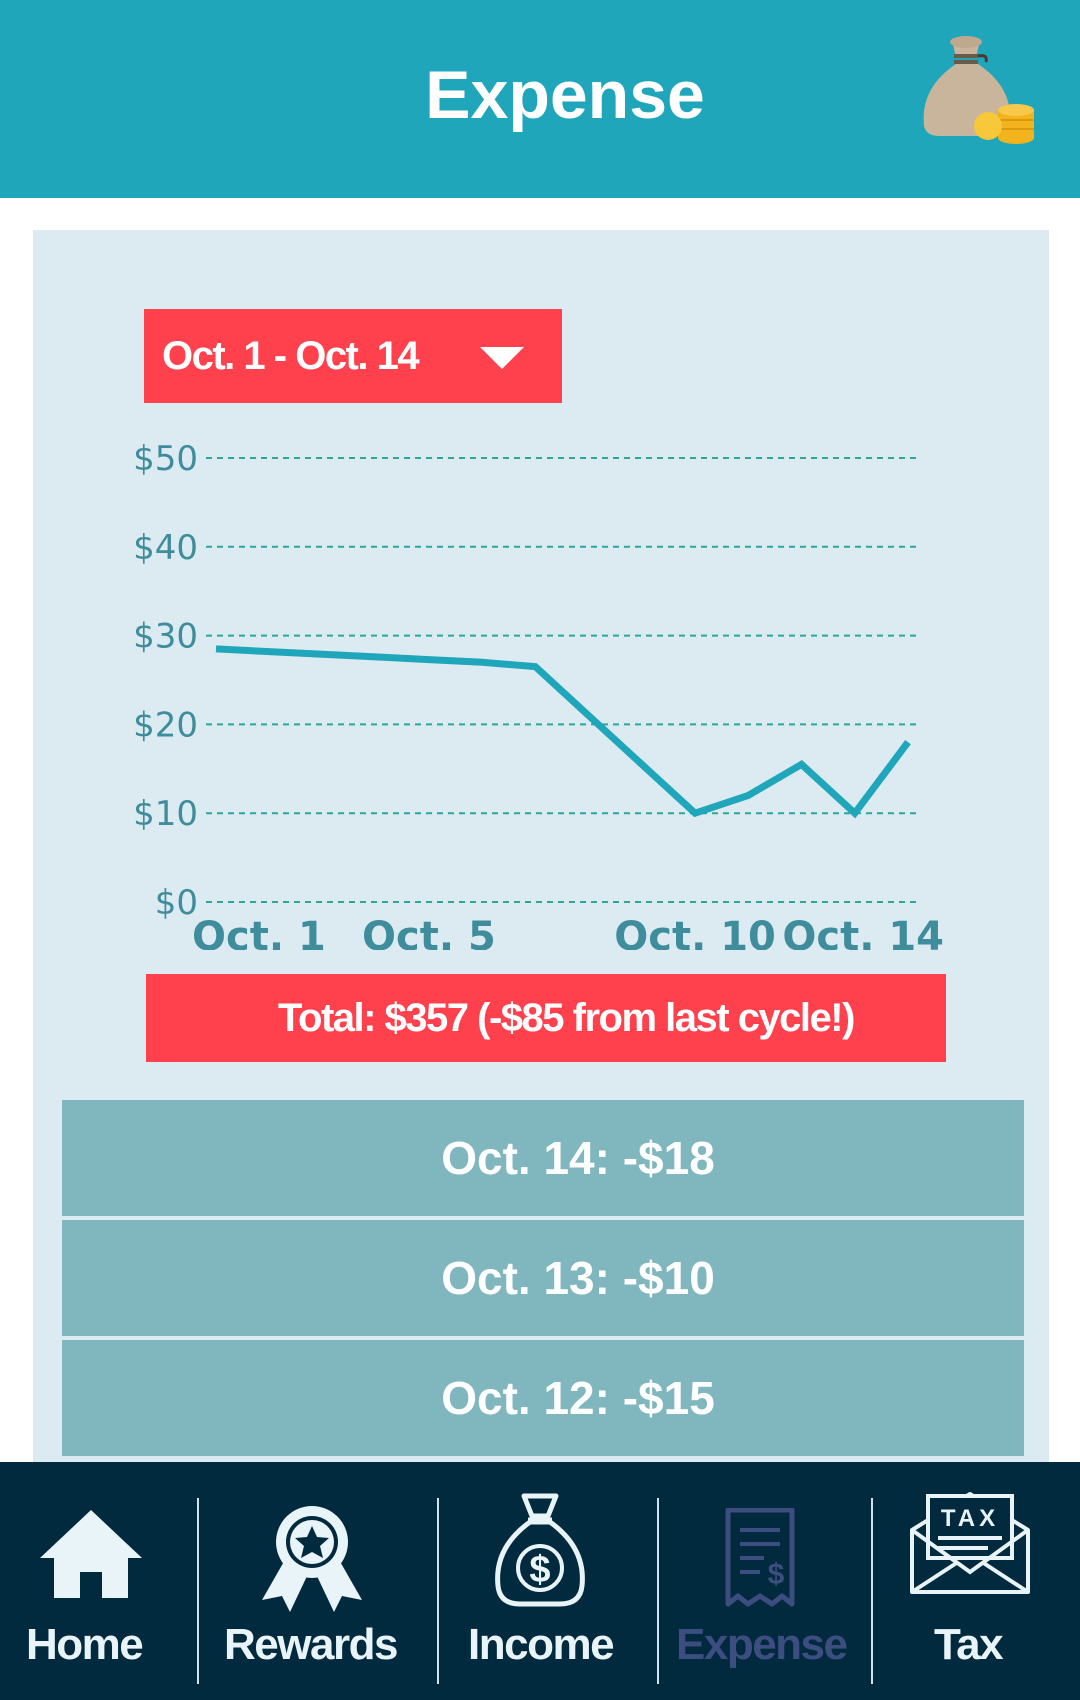 The width and height of the screenshot is (1080, 1700). I want to click on transaction-item: Oct. 12: -$15, so click(543, 1398).